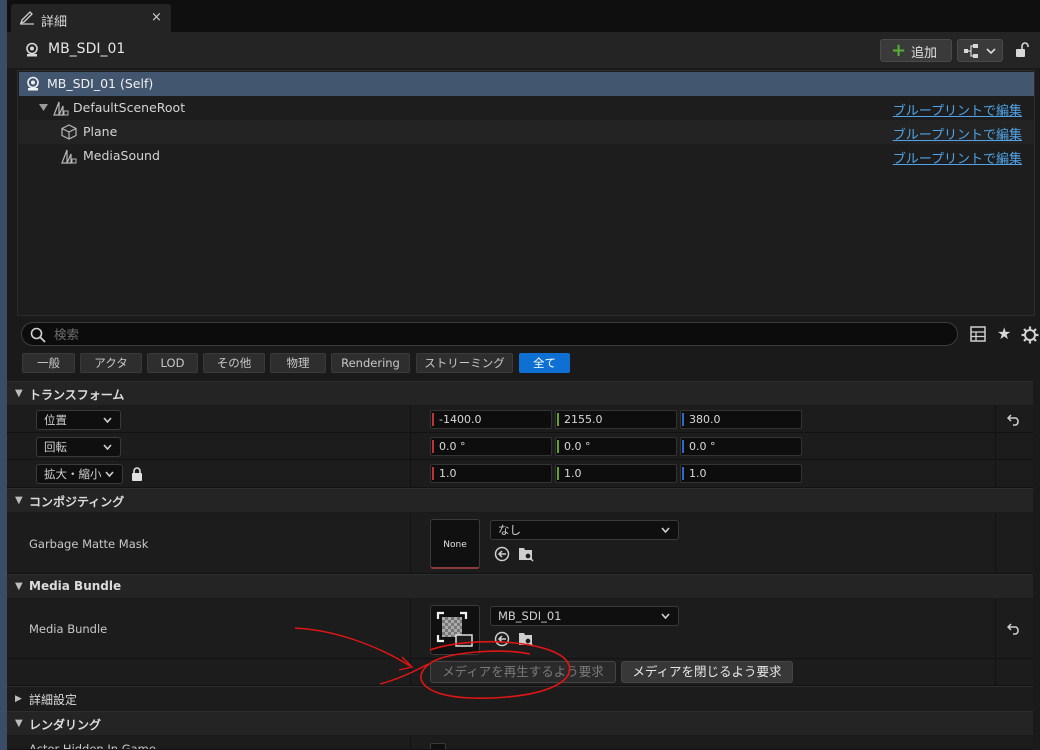 The width and height of the screenshot is (1040, 750). I want to click on location-x-value: -1400.0, so click(460, 419).